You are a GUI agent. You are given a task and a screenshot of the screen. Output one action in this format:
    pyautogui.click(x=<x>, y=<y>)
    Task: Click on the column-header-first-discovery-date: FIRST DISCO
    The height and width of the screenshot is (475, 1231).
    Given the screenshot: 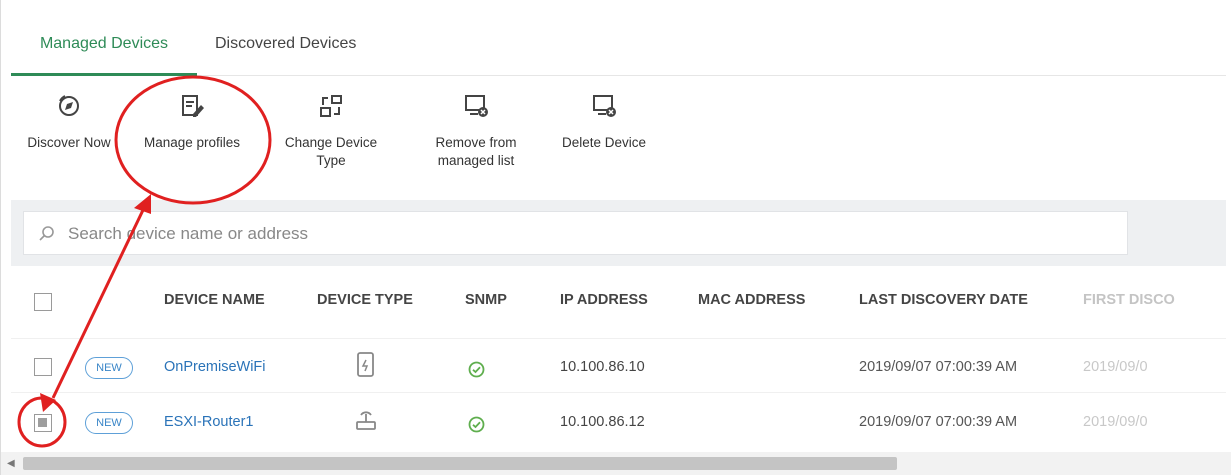 What is the action you would take?
    pyautogui.click(x=1129, y=300)
    